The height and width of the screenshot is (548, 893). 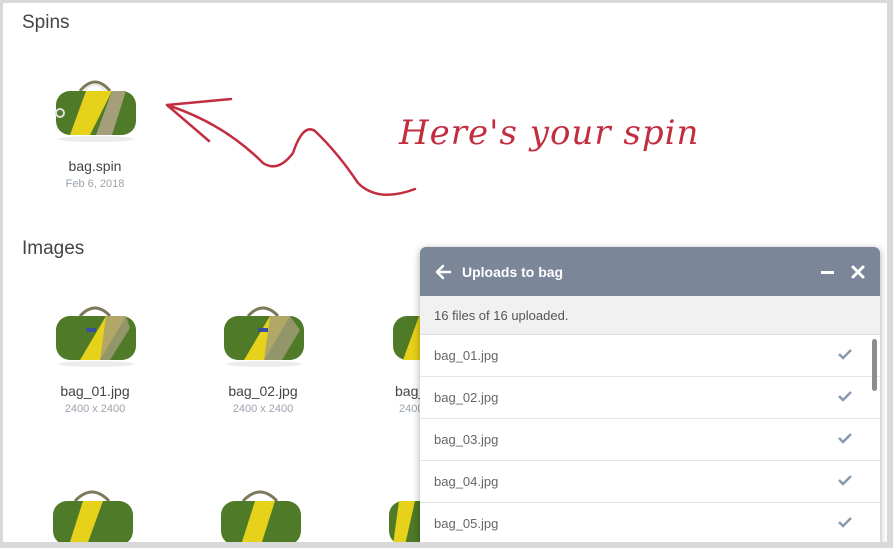 What do you see at coordinates (650, 482) in the screenshot?
I see `file-row: bag_04.jpg` at bounding box center [650, 482].